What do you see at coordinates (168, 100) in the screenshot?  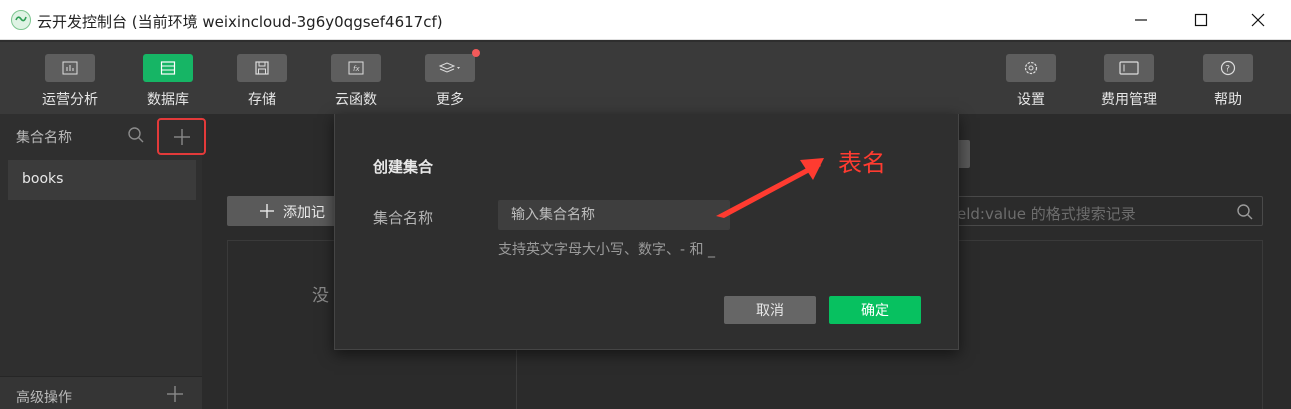 I see `toolbar-label: 数据库` at bounding box center [168, 100].